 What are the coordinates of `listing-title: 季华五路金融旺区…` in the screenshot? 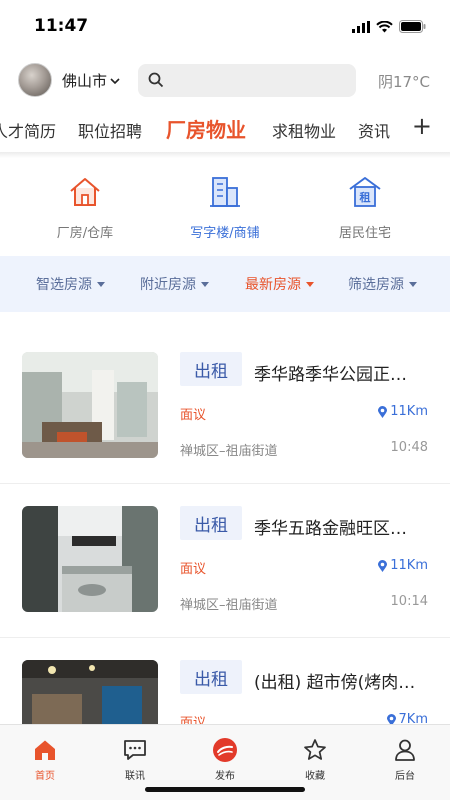 It's located at (330, 529).